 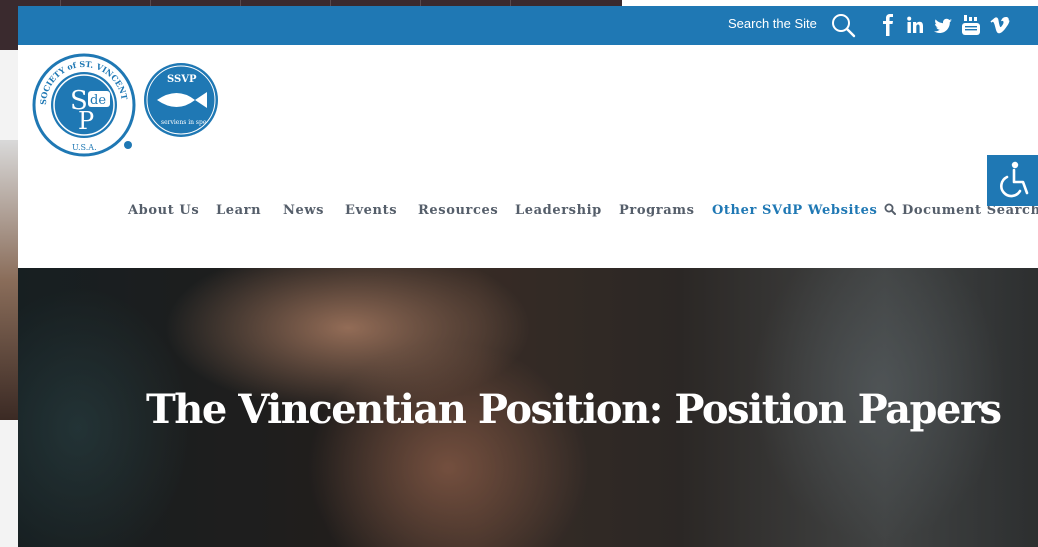 I want to click on search-label: Search the Site, so click(x=772, y=23).